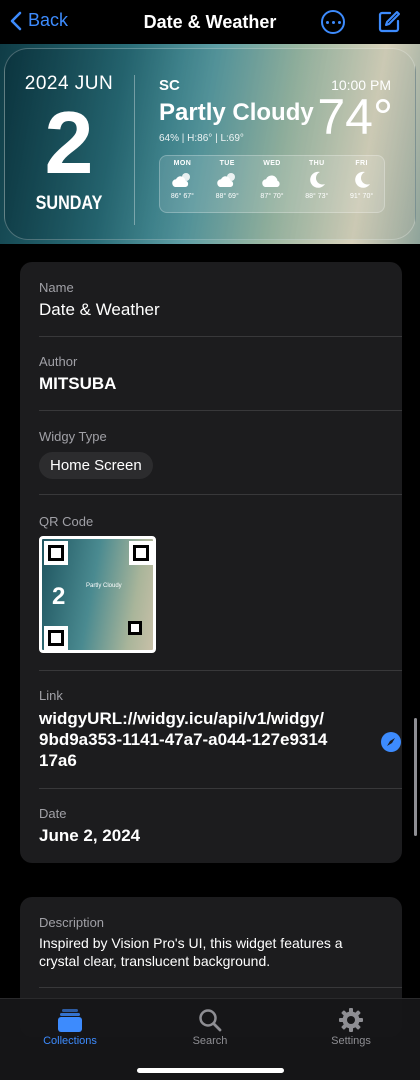  What do you see at coordinates (66, 521) in the screenshot?
I see `qr-label: QR Code` at bounding box center [66, 521].